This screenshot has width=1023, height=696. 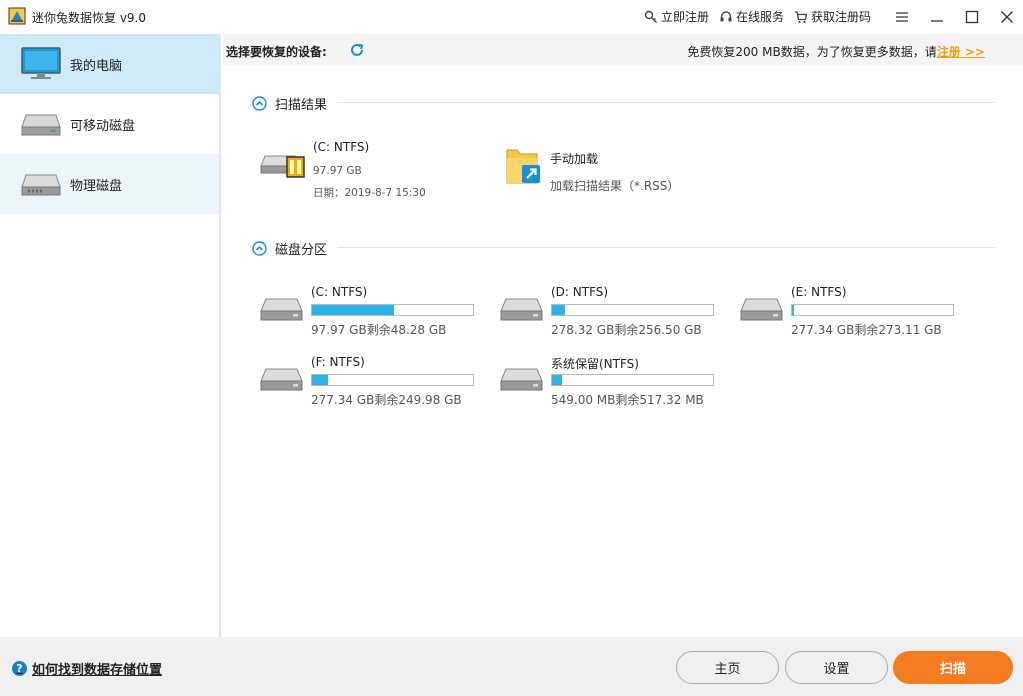 I want to click on sidebar-item-physical-disk: 物理磁盘, so click(x=109, y=184).